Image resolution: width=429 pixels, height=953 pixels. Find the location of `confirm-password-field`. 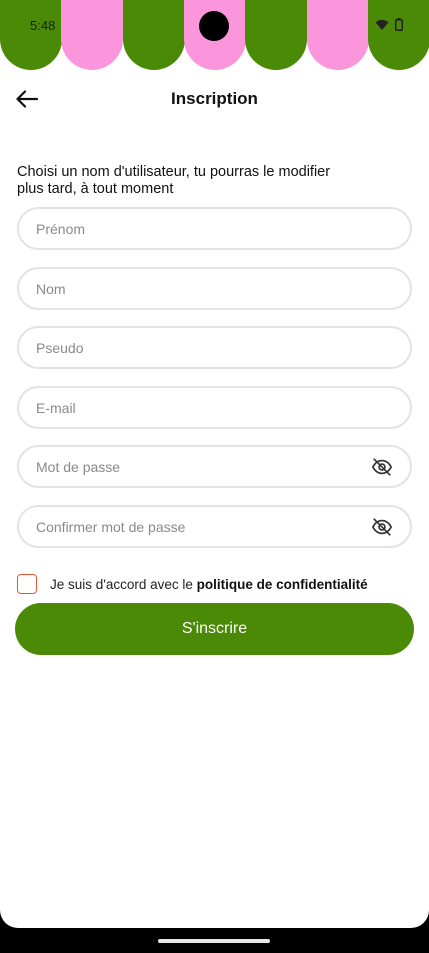

confirm-password-field is located at coordinates (214, 526).